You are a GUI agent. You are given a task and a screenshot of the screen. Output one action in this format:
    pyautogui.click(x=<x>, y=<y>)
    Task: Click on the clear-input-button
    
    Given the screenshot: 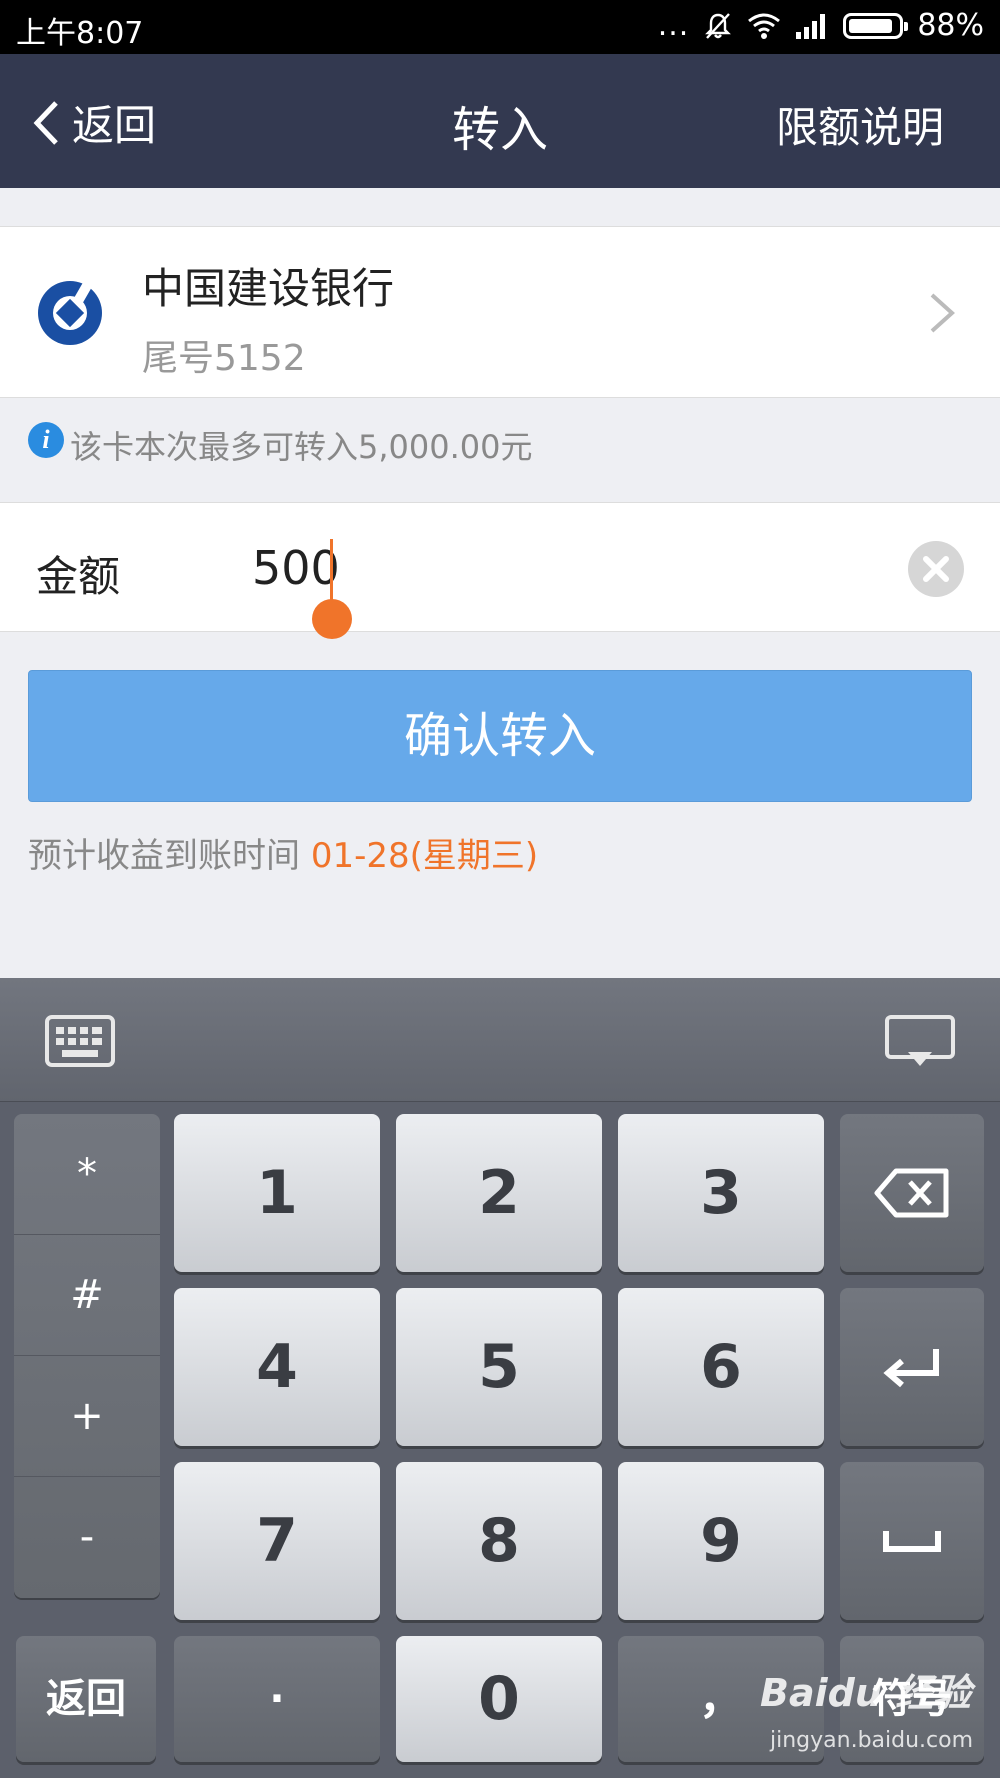 What is the action you would take?
    pyautogui.click(x=936, y=569)
    